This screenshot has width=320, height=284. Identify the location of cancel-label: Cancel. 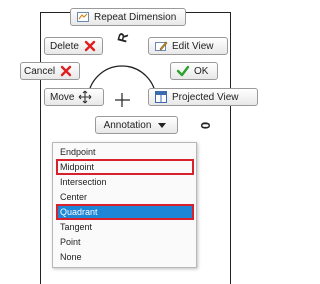
(40, 71).